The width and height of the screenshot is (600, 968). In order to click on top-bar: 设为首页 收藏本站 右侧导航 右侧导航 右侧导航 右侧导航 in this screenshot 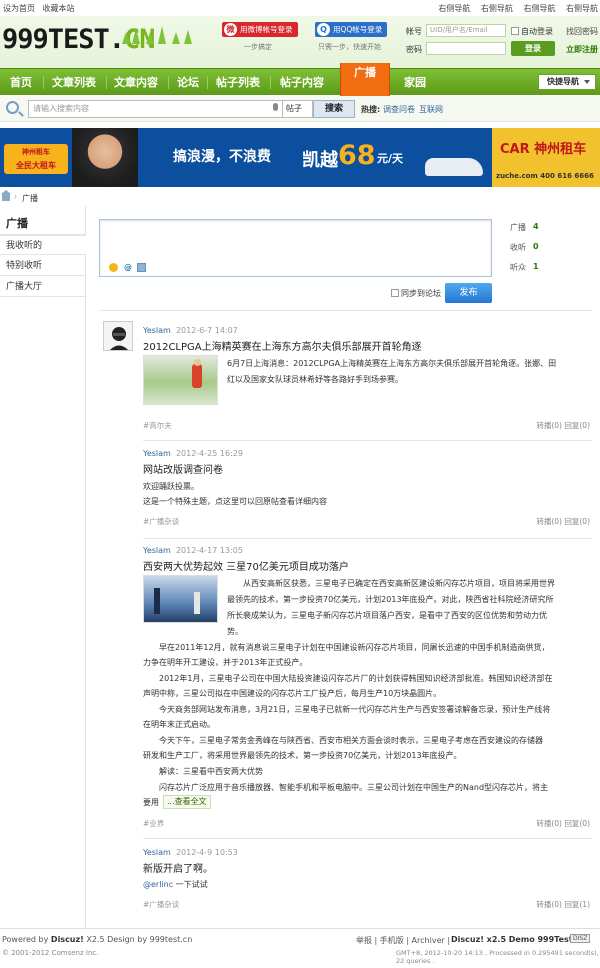, I will do `click(300, 8)`.